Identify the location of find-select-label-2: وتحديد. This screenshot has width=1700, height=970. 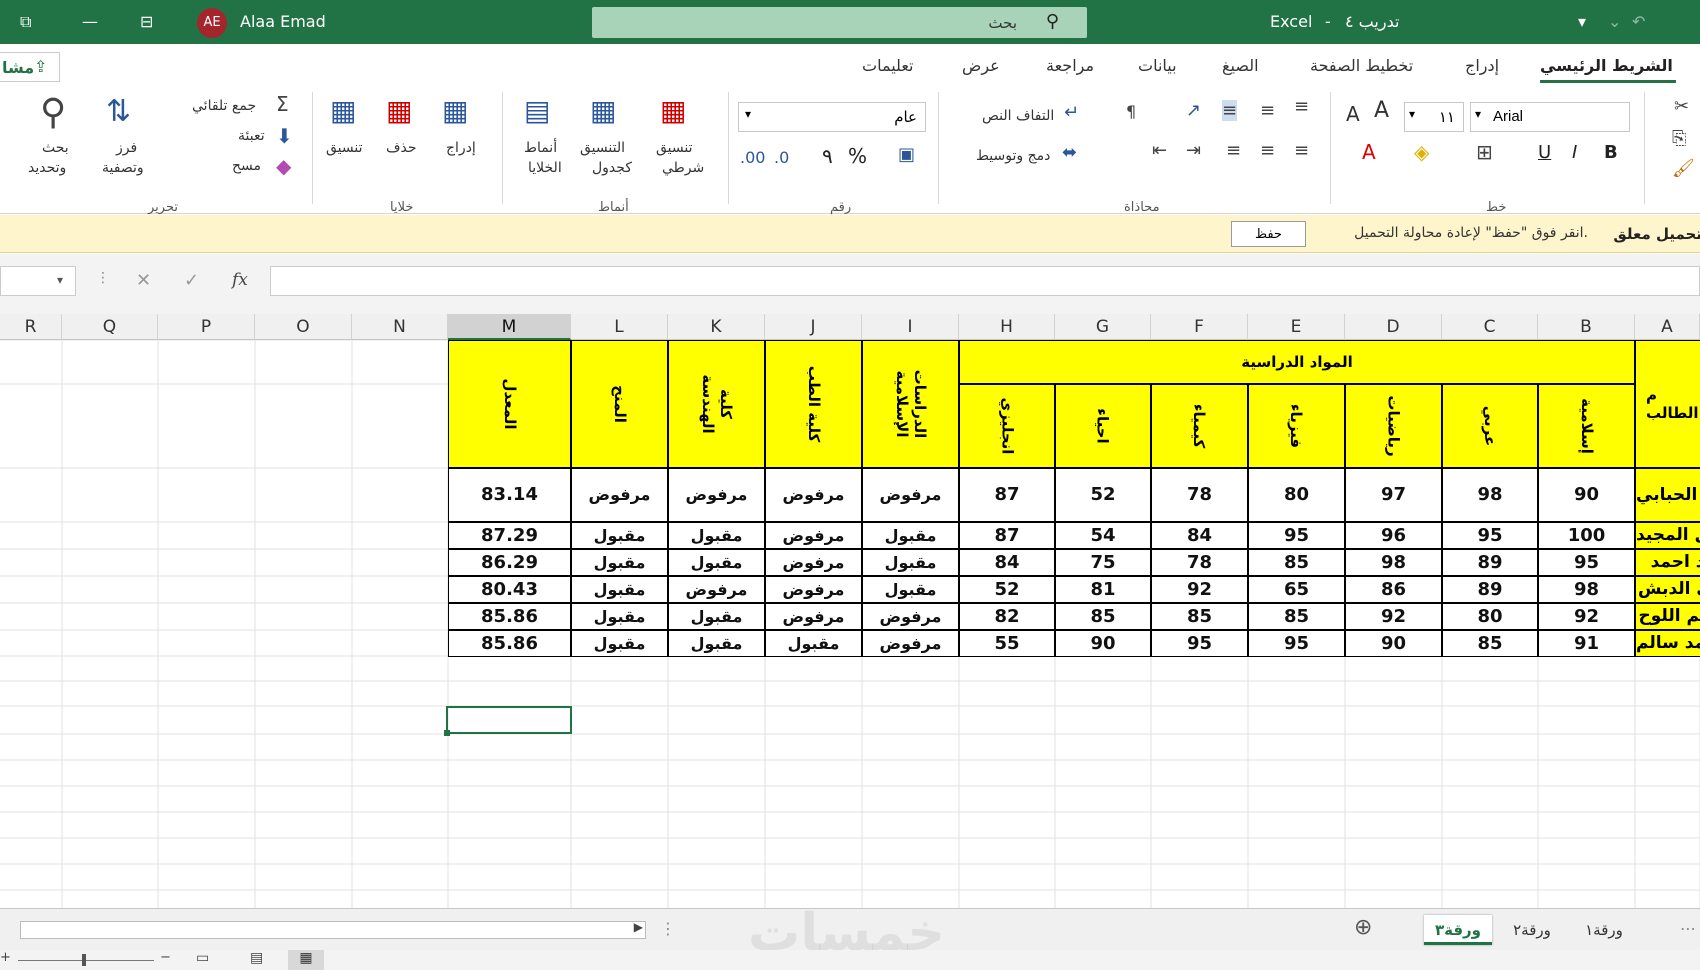
(47, 168).